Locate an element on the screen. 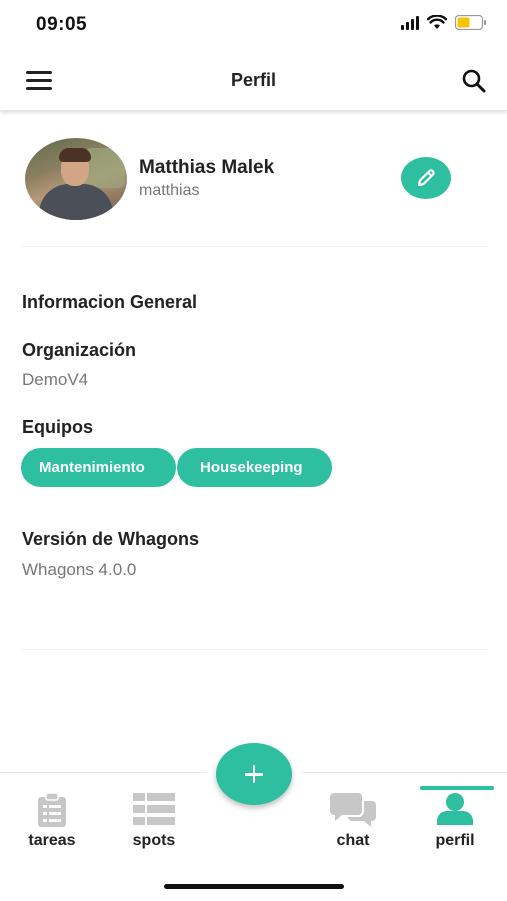 The image size is (507, 901). nav-label: spots is located at coordinates (154, 840).